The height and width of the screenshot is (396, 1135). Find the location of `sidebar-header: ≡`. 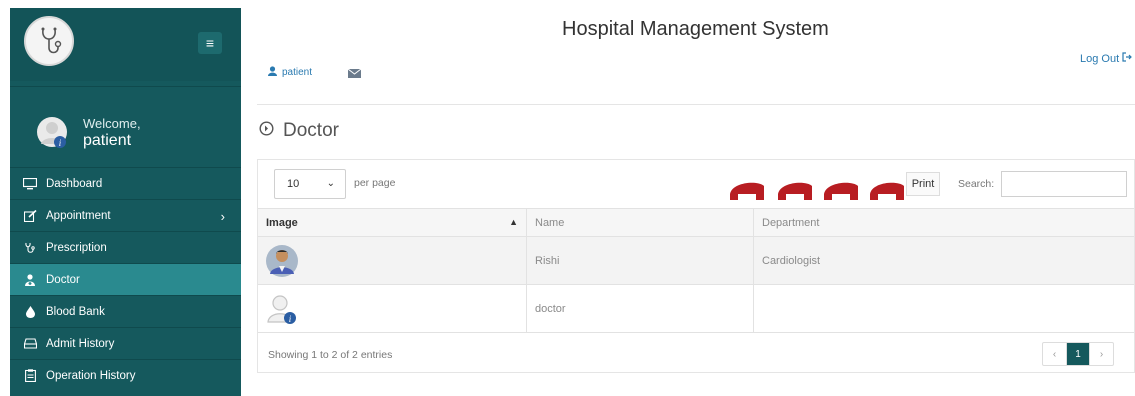

sidebar-header: ≡ is located at coordinates (125, 44).